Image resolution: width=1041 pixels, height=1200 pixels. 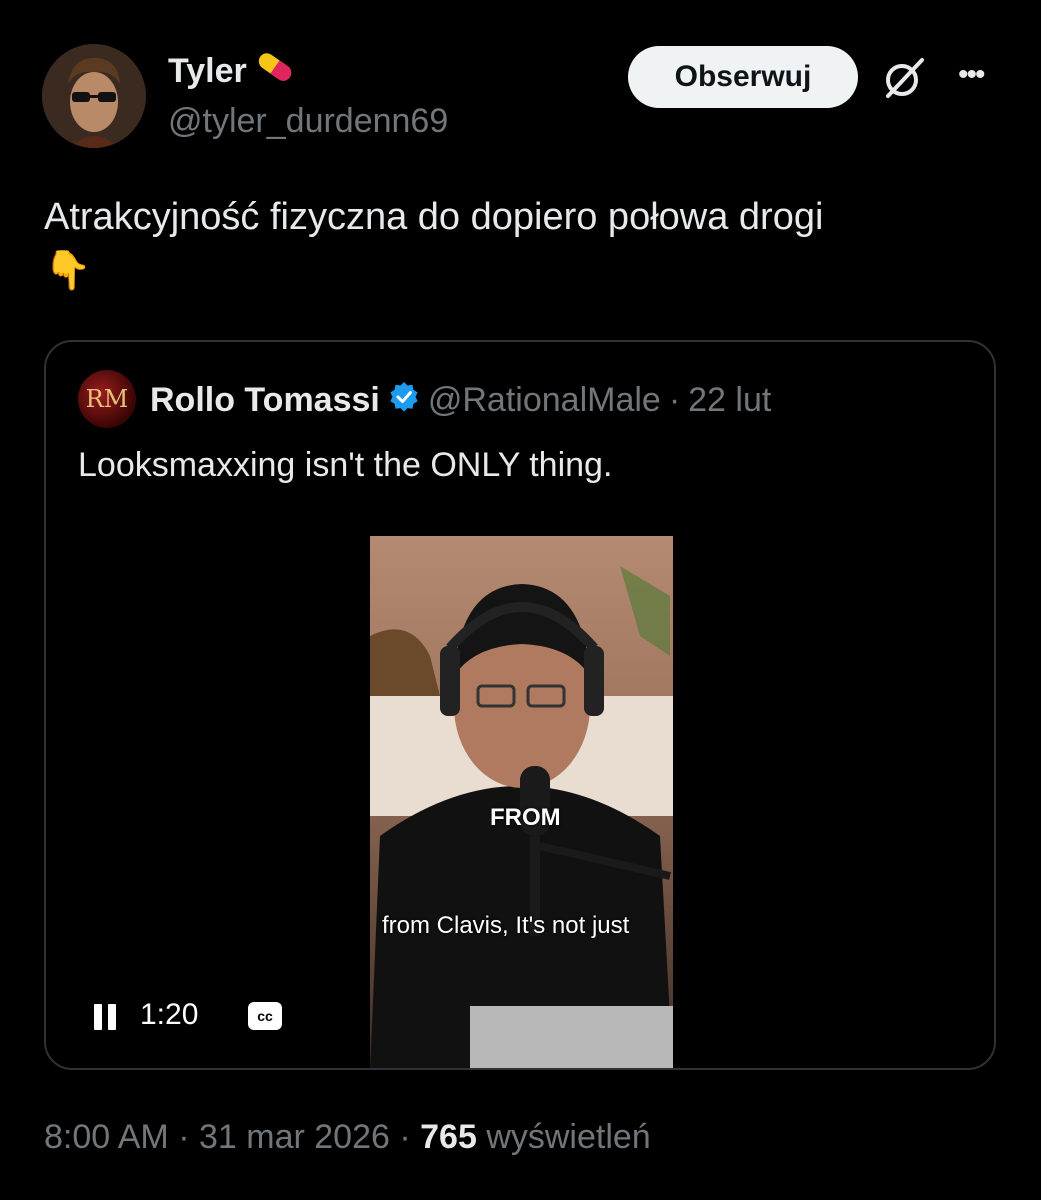 I want to click on video-caption-top: FROM, so click(x=525, y=817).